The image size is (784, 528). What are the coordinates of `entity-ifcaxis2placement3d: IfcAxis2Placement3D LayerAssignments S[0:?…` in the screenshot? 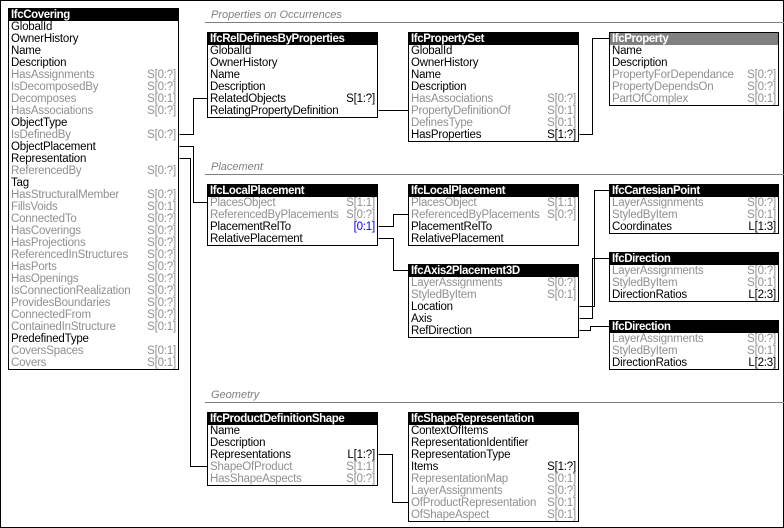 It's located at (493, 301).